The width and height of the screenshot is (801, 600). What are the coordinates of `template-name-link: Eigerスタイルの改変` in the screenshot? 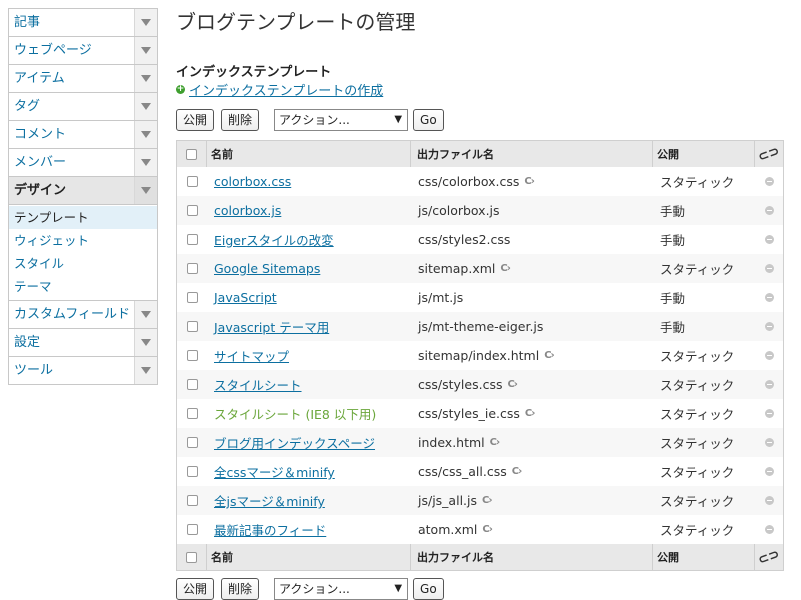 It's located at (274, 240).